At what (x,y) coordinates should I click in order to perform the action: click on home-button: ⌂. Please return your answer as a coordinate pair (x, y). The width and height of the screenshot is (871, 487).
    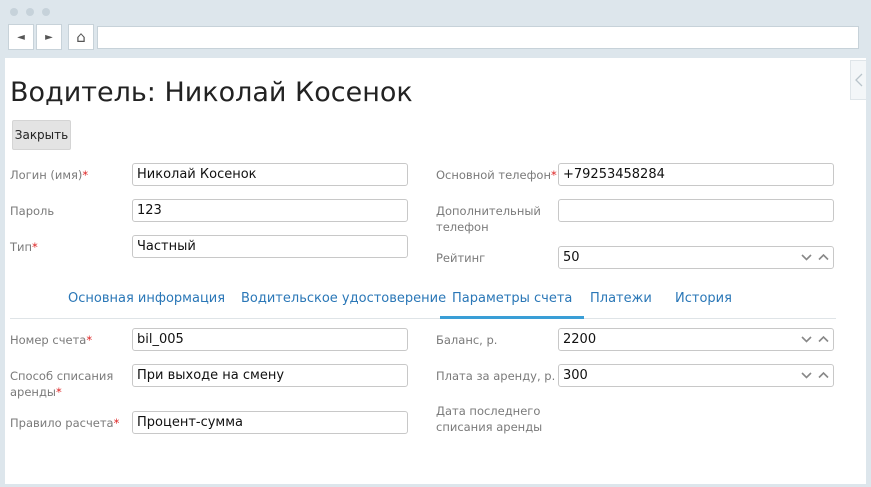
    Looking at the image, I should click on (81, 37).